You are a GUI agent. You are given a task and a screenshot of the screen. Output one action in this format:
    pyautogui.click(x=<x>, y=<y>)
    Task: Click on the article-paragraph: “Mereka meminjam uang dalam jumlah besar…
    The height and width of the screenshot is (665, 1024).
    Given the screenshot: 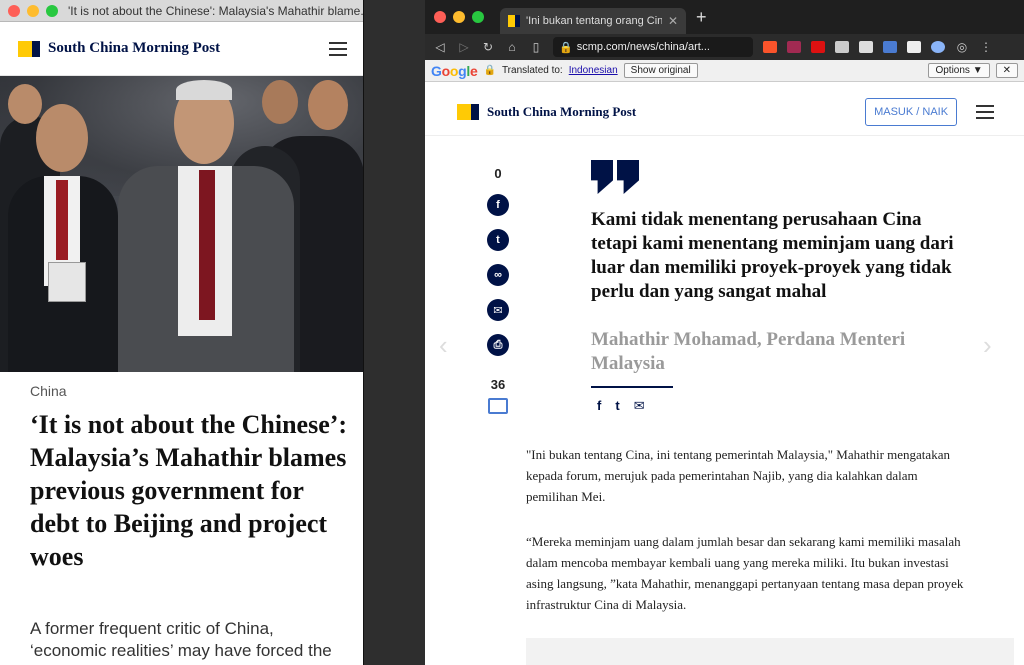 What is the action you would take?
    pyautogui.click(x=745, y=573)
    